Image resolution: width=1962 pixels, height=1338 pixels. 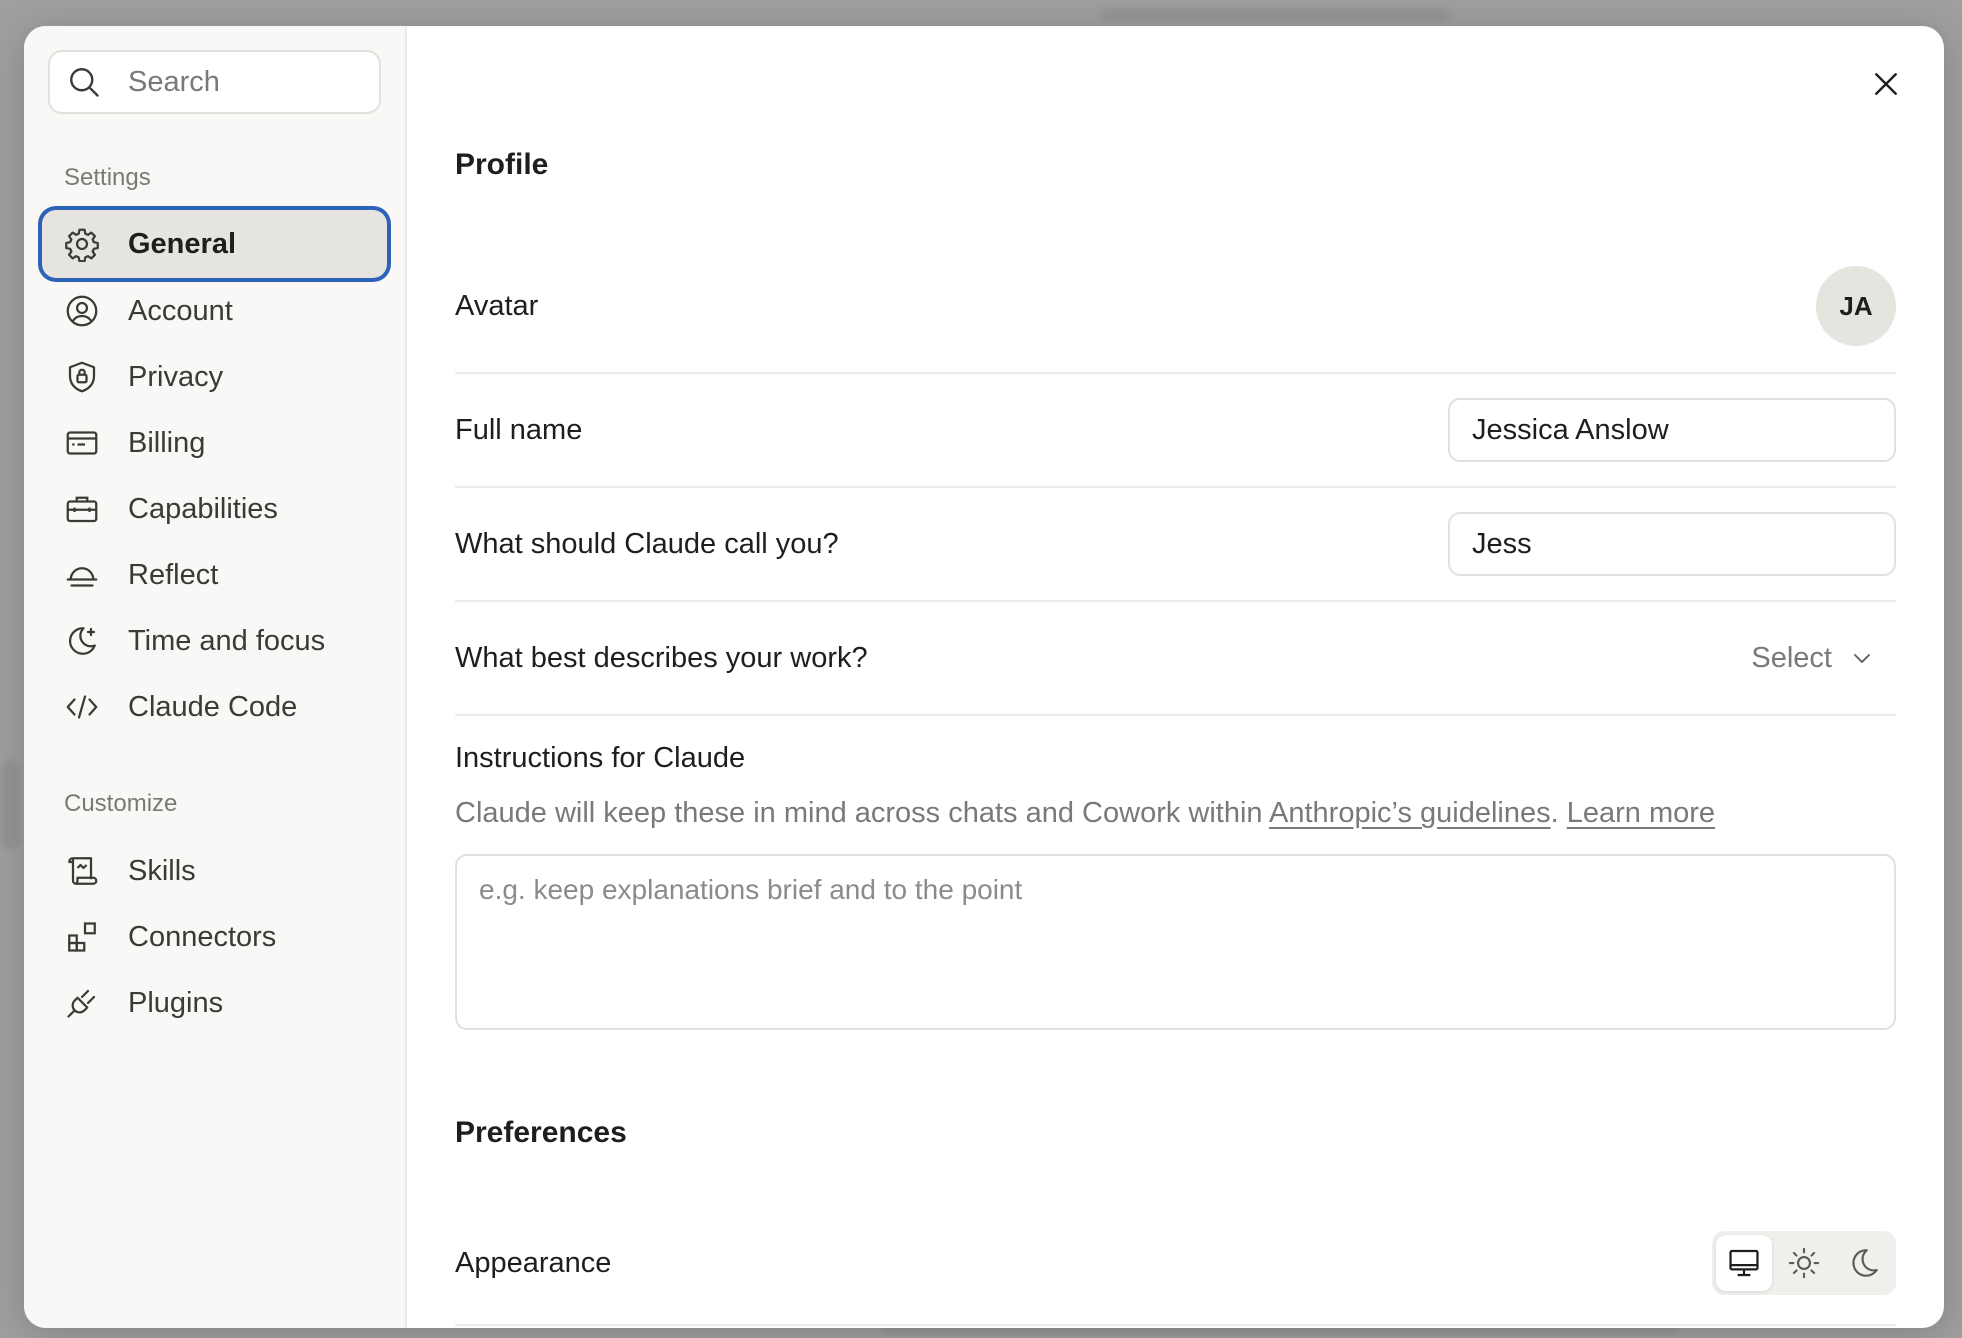 I want to click on sidebar-item-label: Claude Code, so click(x=213, y=706).